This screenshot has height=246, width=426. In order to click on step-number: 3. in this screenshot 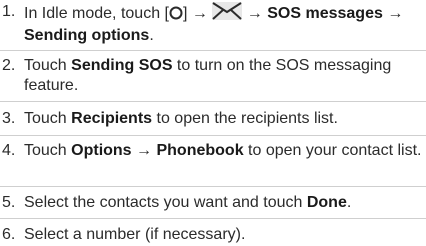, I will do `click(9, 118)`.